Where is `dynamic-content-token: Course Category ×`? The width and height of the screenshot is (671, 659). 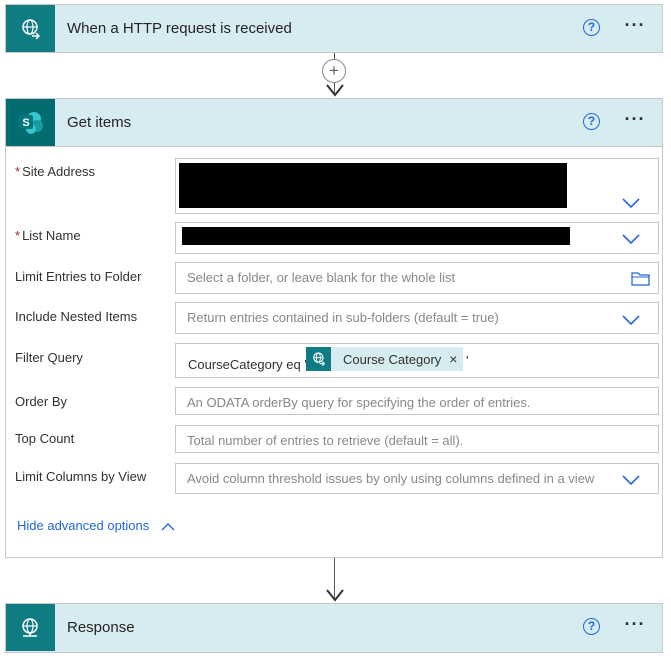
dynamic-content-token: Course Category × is located at coordinates (385, 359).